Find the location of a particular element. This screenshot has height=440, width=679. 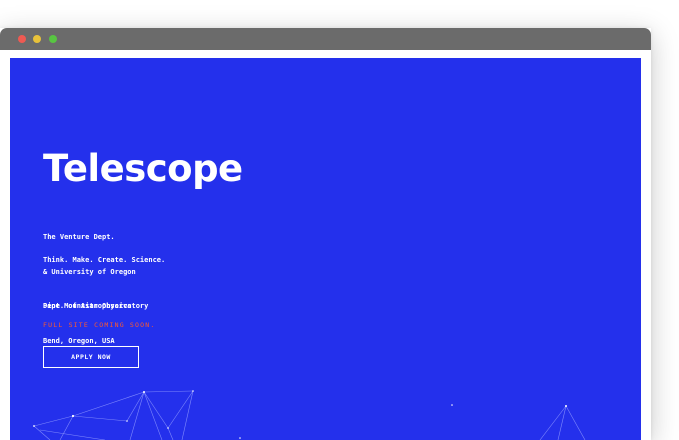

page-title: Telescope is located at coordinates (143, 168).